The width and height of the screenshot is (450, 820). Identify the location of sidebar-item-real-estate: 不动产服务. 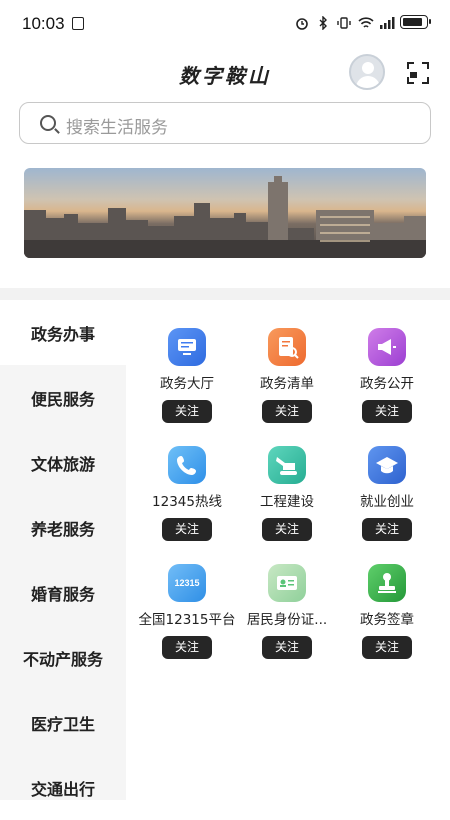
(63, 657).